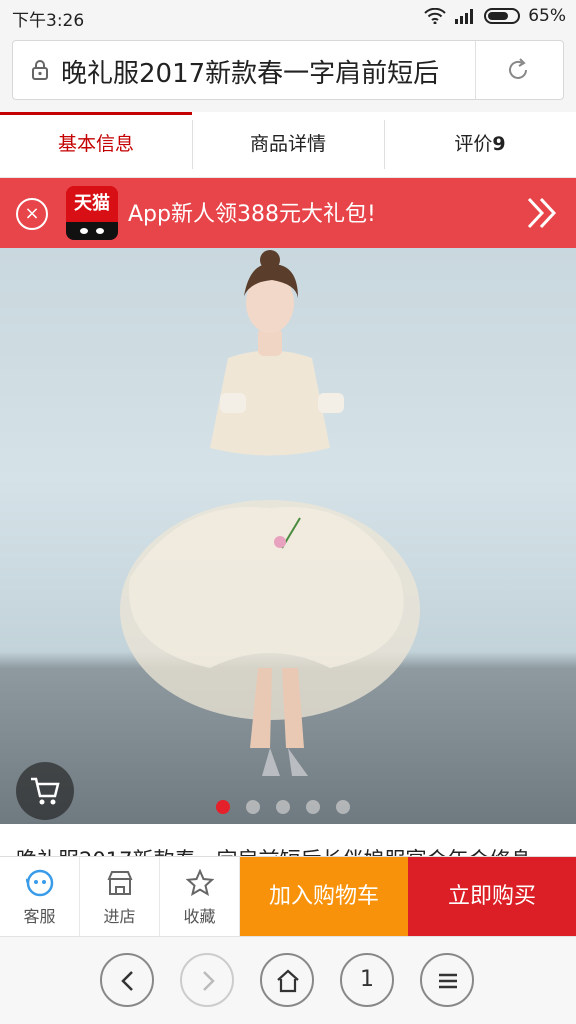 The width and height of the screenshot is (576, 1024). I want to click on tmall-logo: 天猫, so click(92, 213).